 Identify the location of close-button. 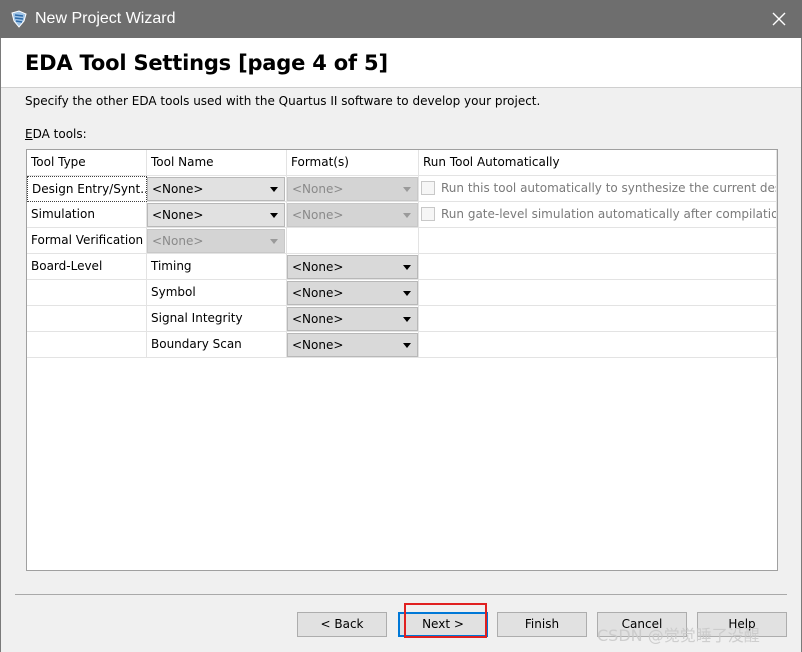
(779, 19).